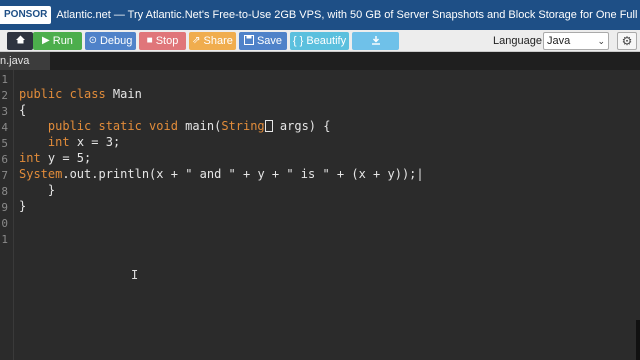  Describe the element at coordinates (243, 126) in the screenshot. I see `code-type: String` at that location.